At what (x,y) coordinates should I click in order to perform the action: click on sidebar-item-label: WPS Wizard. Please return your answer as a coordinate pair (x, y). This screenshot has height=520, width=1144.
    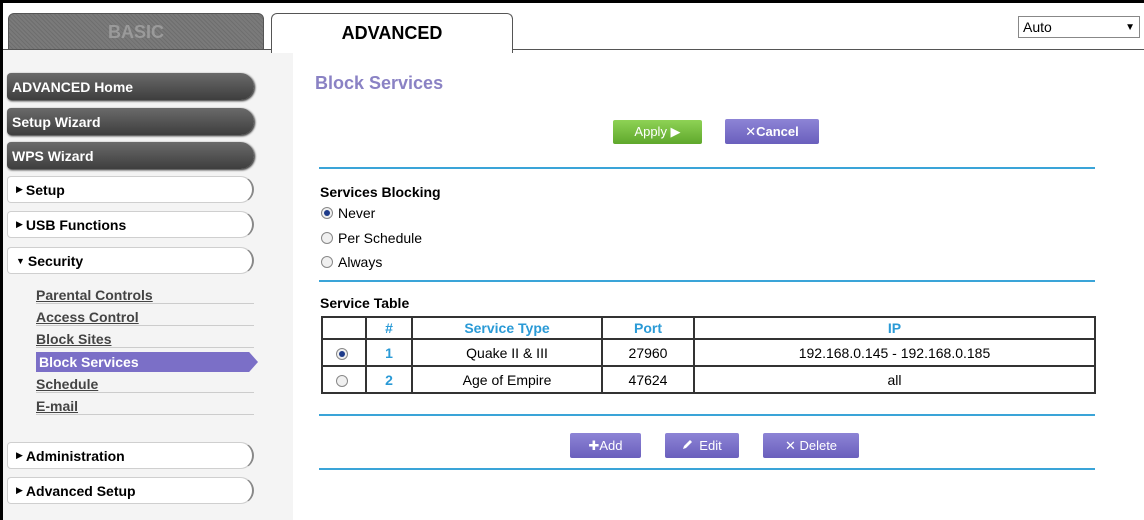
    Looking at the image, I should click on (53, 155).